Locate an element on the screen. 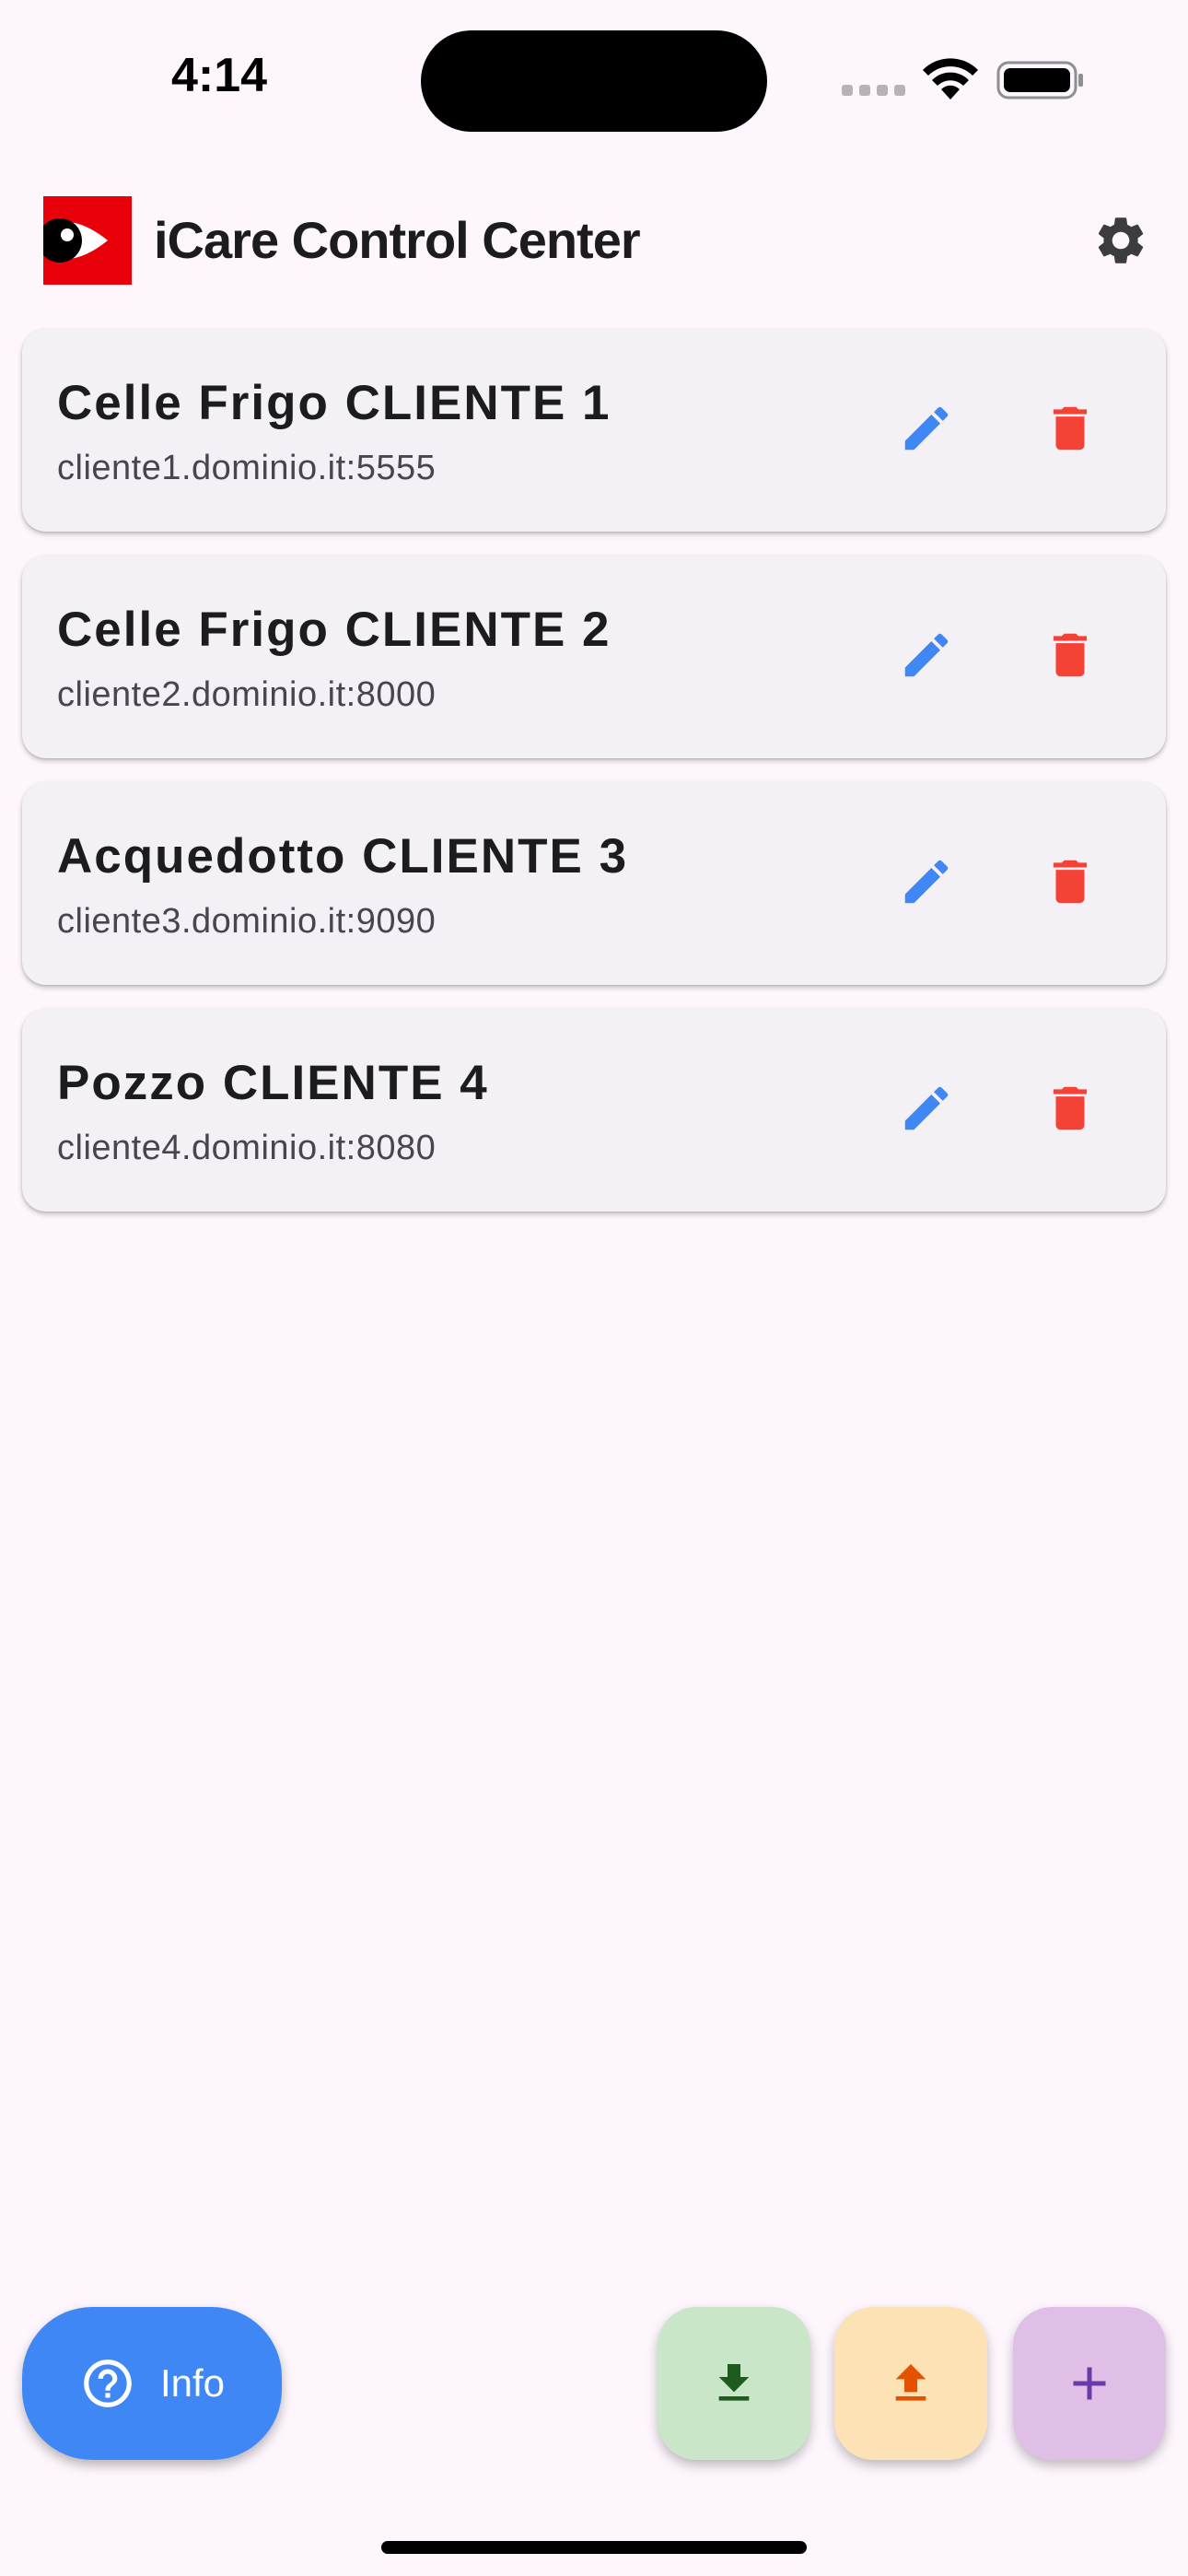  server-name: Pozzo CLIENTE 4 is located at coordinates (273, 1083).